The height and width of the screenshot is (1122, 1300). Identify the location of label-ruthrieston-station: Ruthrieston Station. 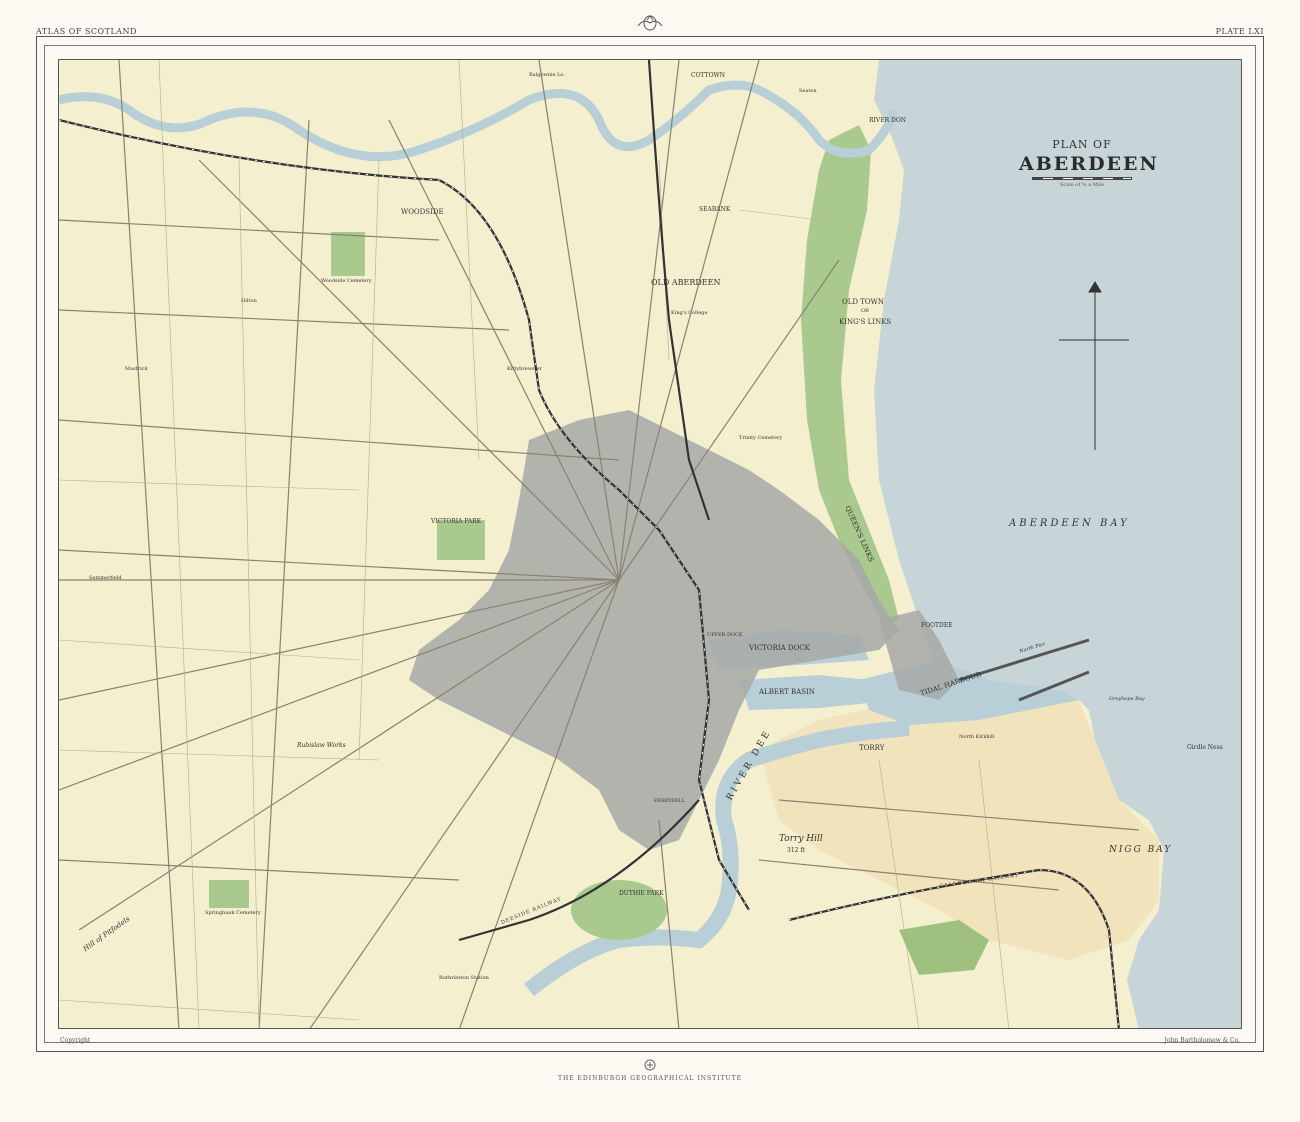
(464, 978).